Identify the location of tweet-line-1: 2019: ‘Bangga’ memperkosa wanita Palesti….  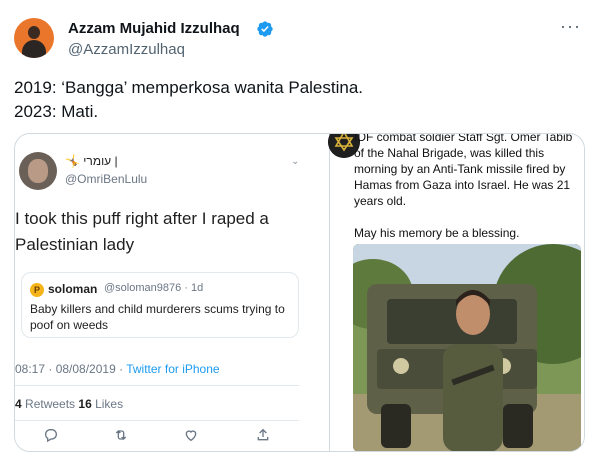
(189, 87).